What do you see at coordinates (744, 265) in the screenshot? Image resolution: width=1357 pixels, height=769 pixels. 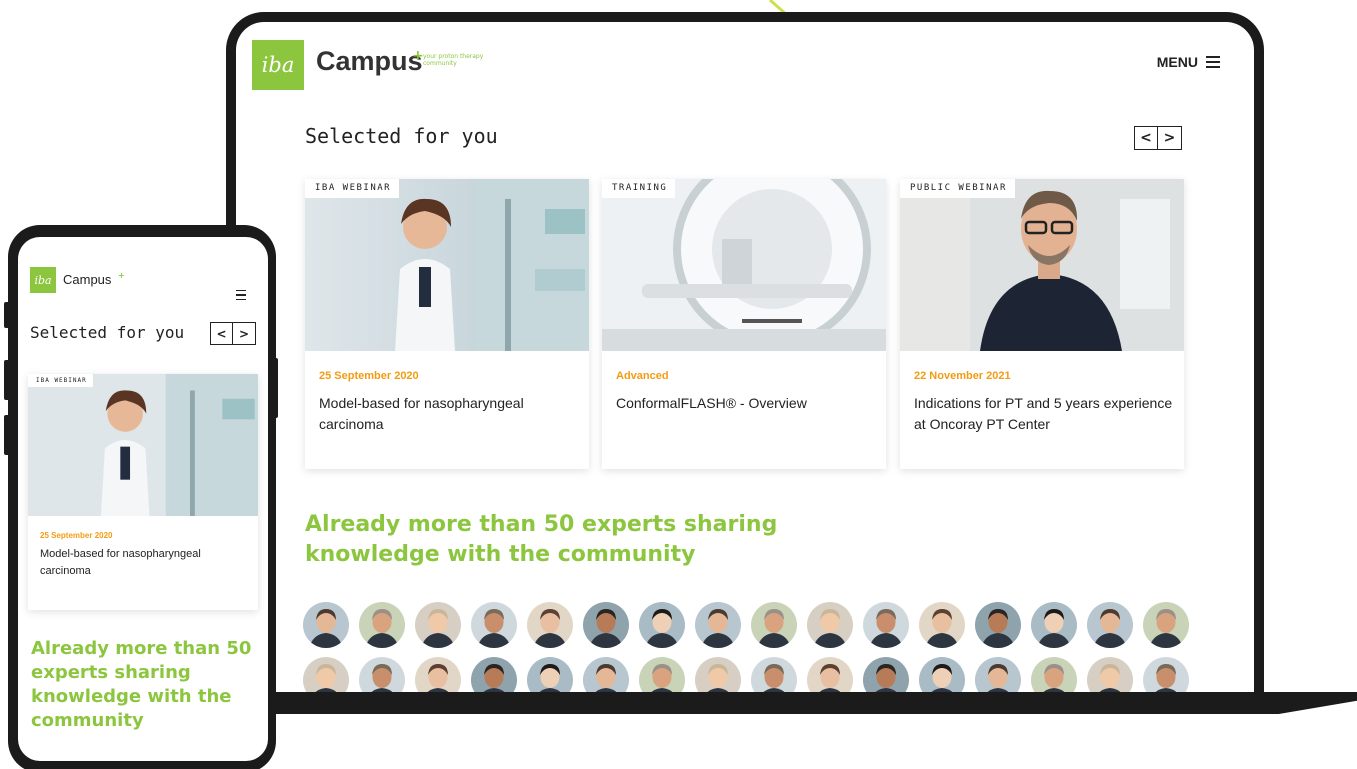 I see `card-image-treatment-room` at bounding box center [744, 265].